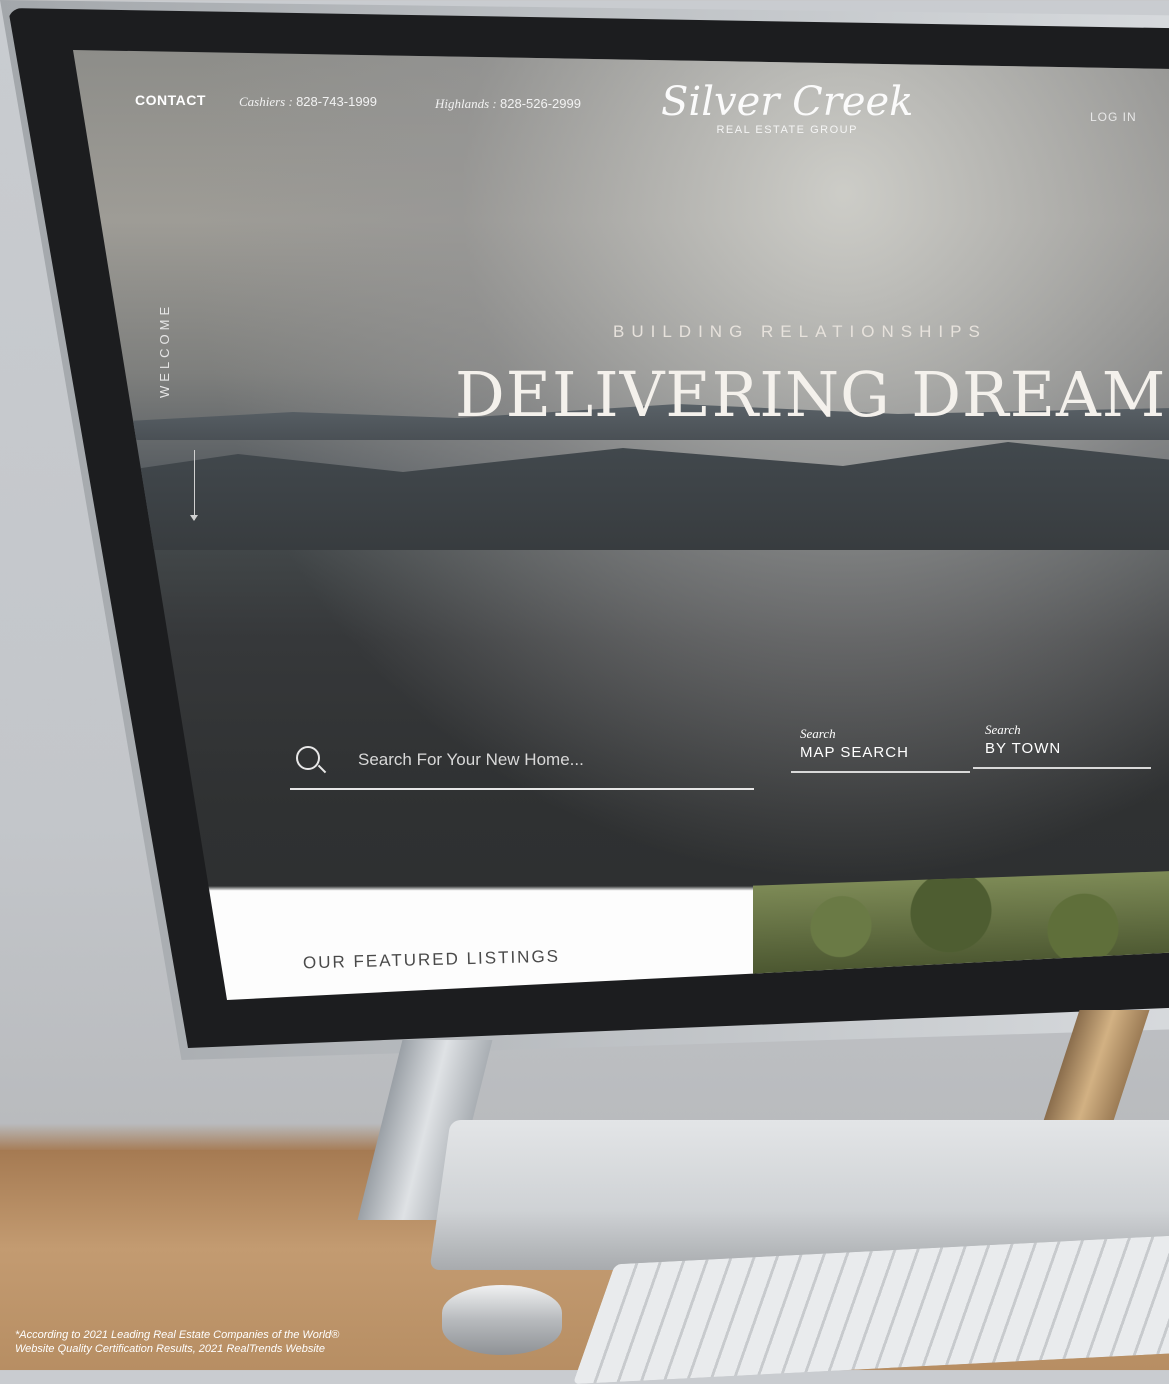 Image resolution: width=1169 pixels, height=1384 pixels. I want to click on home-search-bar, so click(522, 764).